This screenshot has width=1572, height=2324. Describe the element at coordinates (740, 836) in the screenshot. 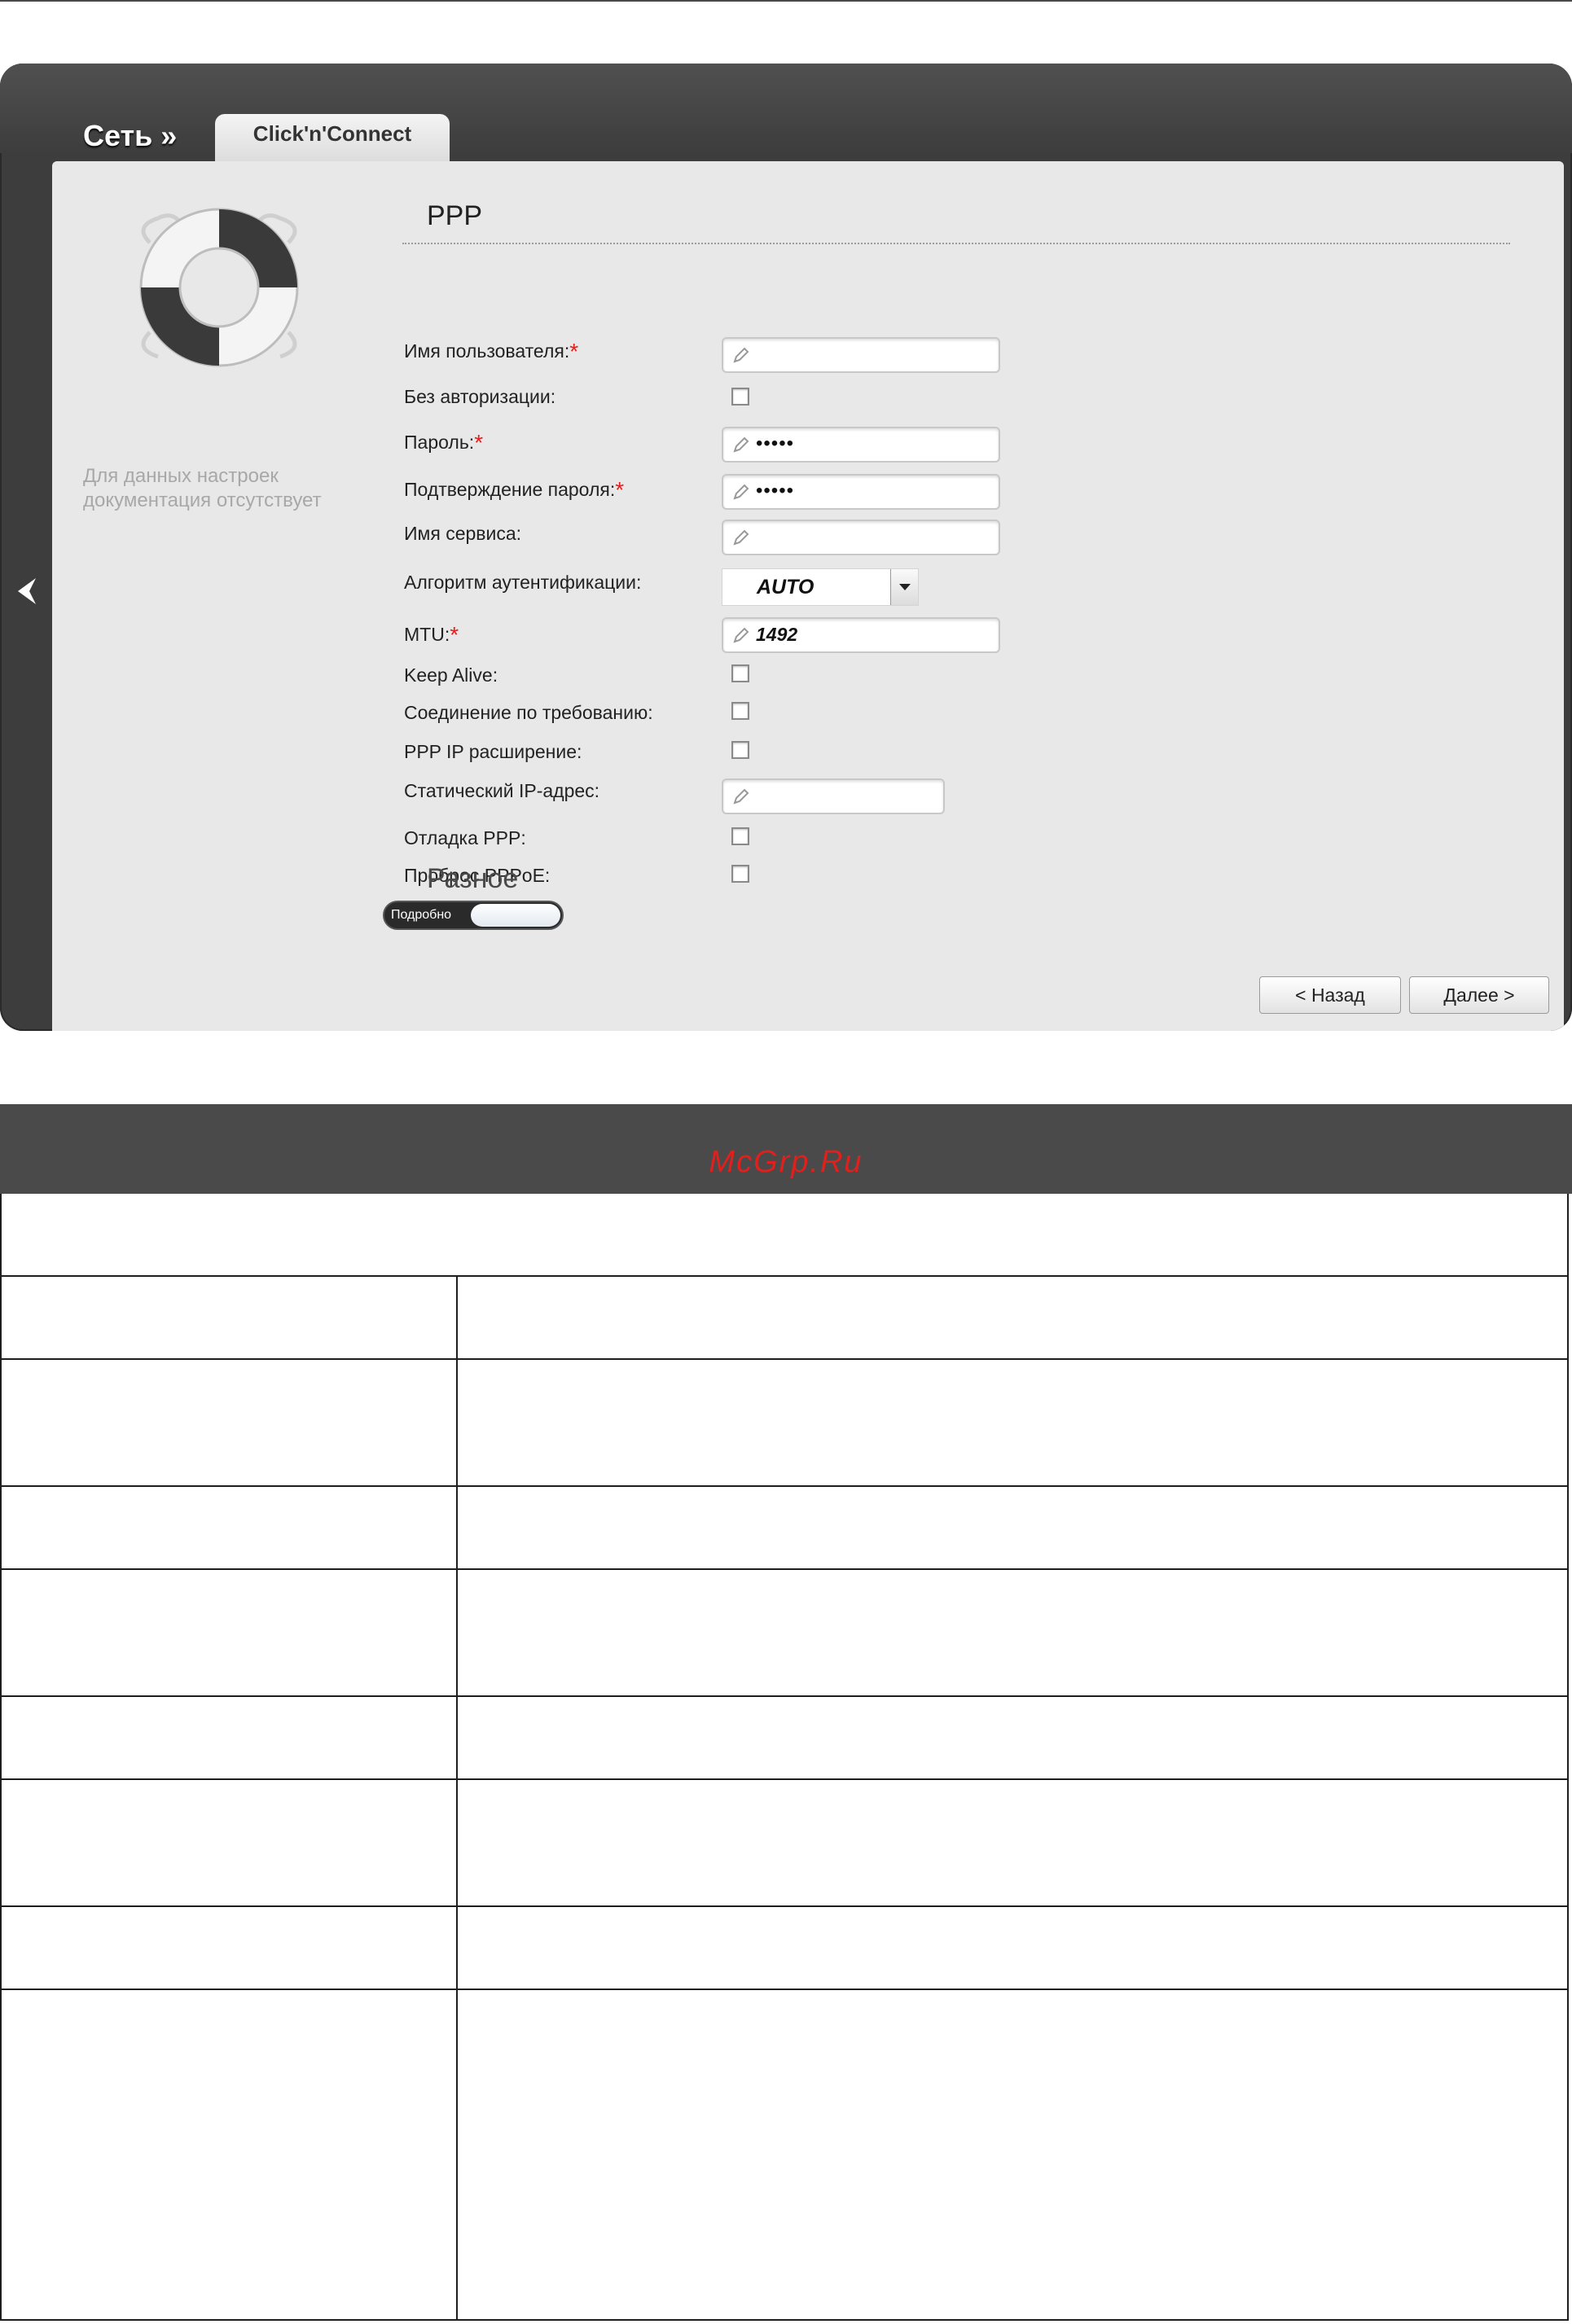

I see `ppp-debug-checkbox` at that location.